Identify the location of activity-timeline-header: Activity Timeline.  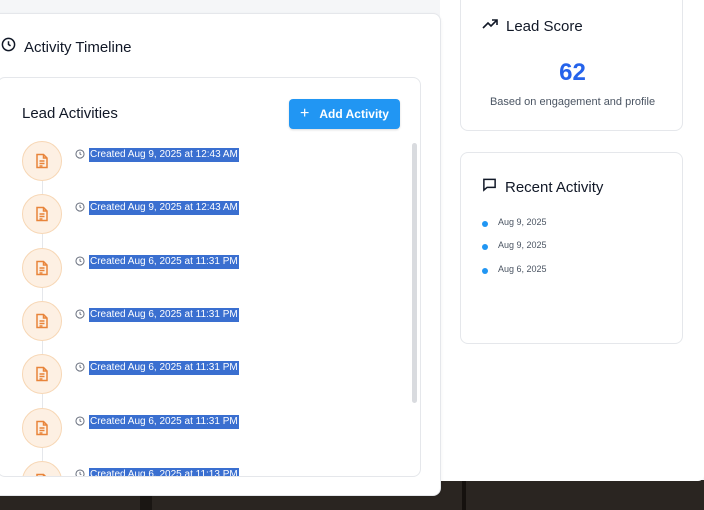
(66, 47).